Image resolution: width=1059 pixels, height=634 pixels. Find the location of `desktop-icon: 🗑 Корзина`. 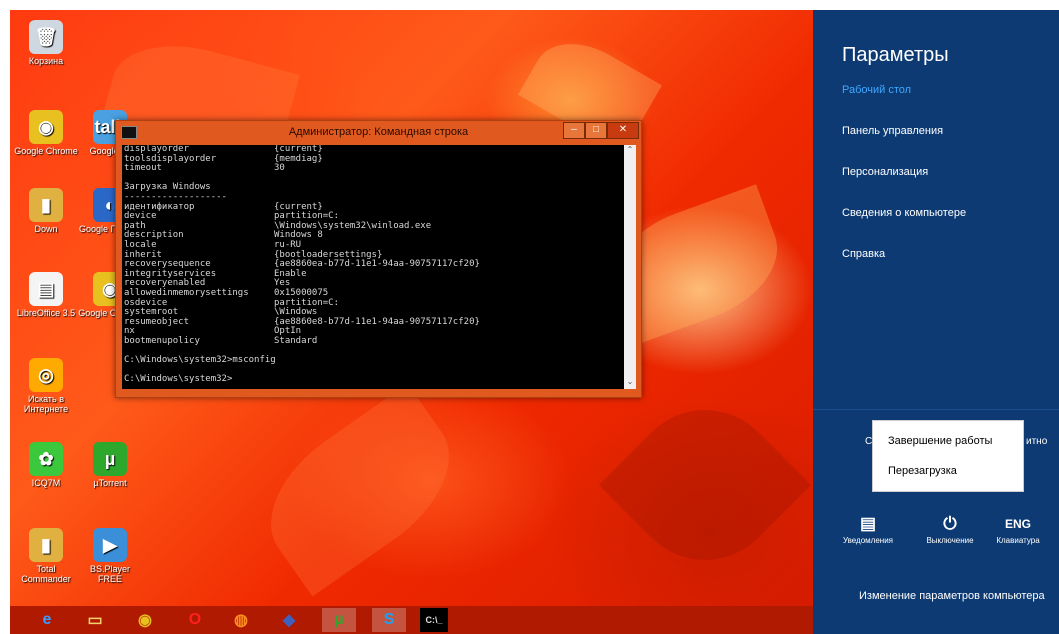

desktop-icon: 🗑 Корзина is located at coordinates (46, 43).